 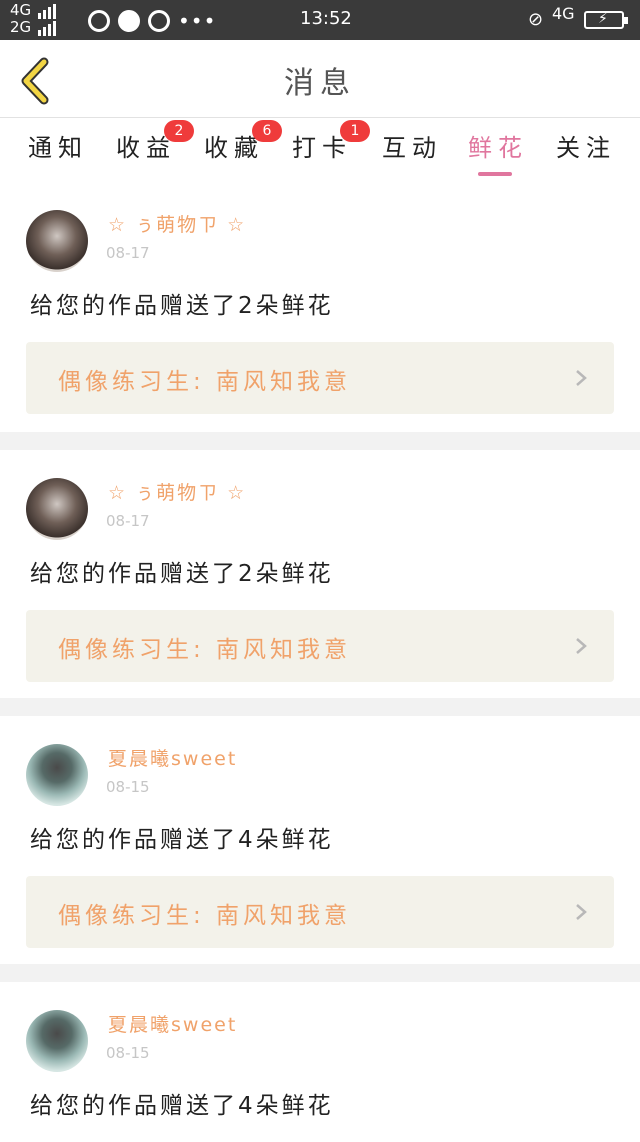 I want to click on network-top-label: 4G, so click(x=21, y=10).